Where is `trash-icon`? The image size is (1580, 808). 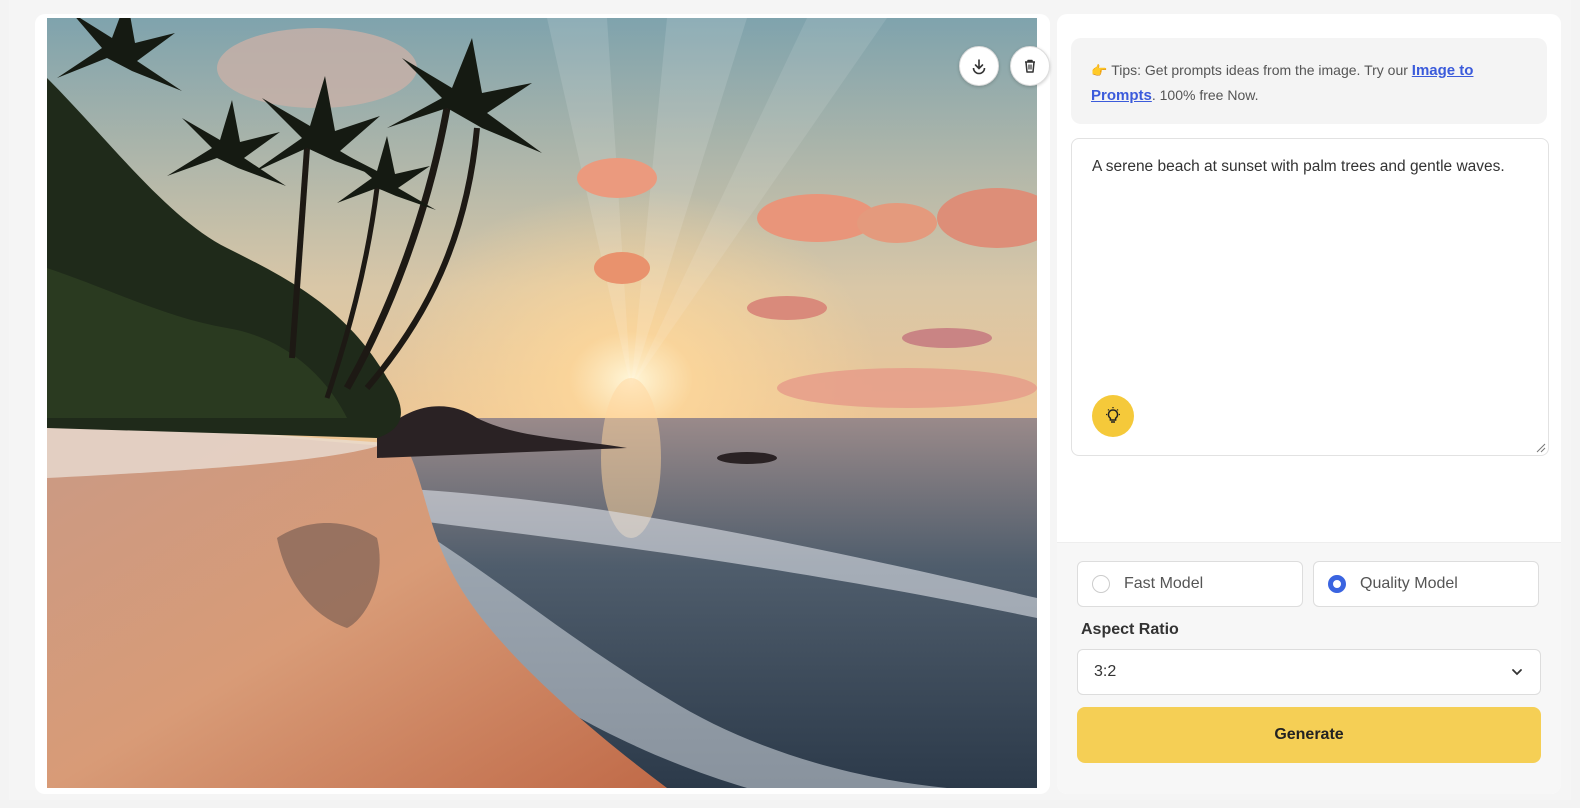
trash-icon is located at coordinates (1030, 66).